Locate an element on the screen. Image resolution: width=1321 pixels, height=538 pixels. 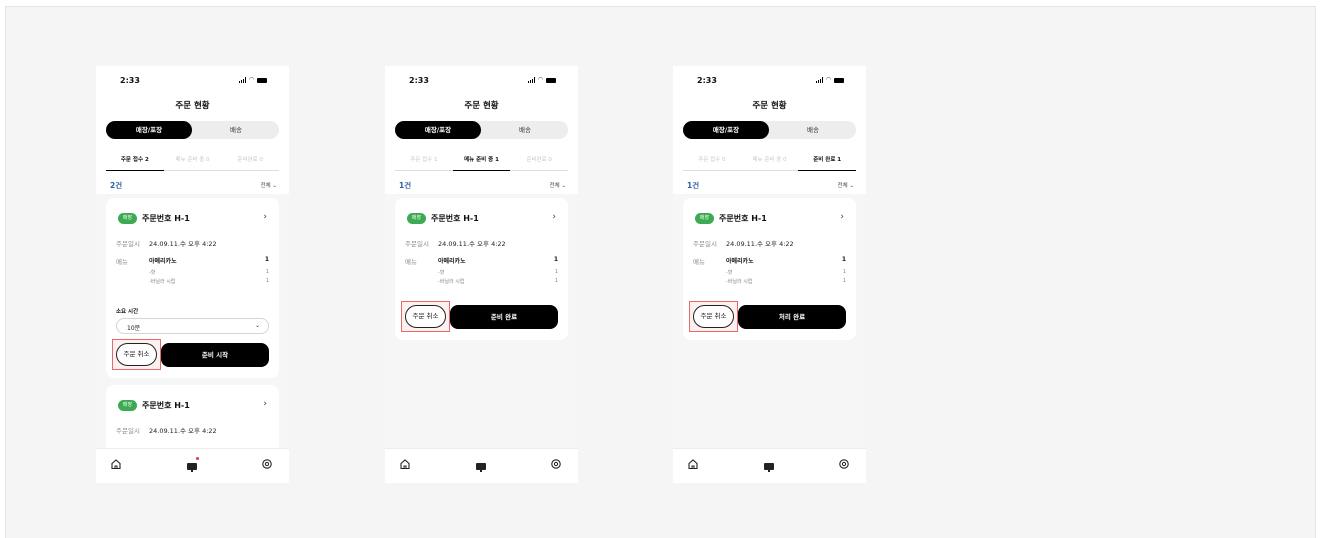
status-tabs: 주문 접수 0 메뉴 준비 중 0 준비 완료 1 is located at coordinates (769, 163).